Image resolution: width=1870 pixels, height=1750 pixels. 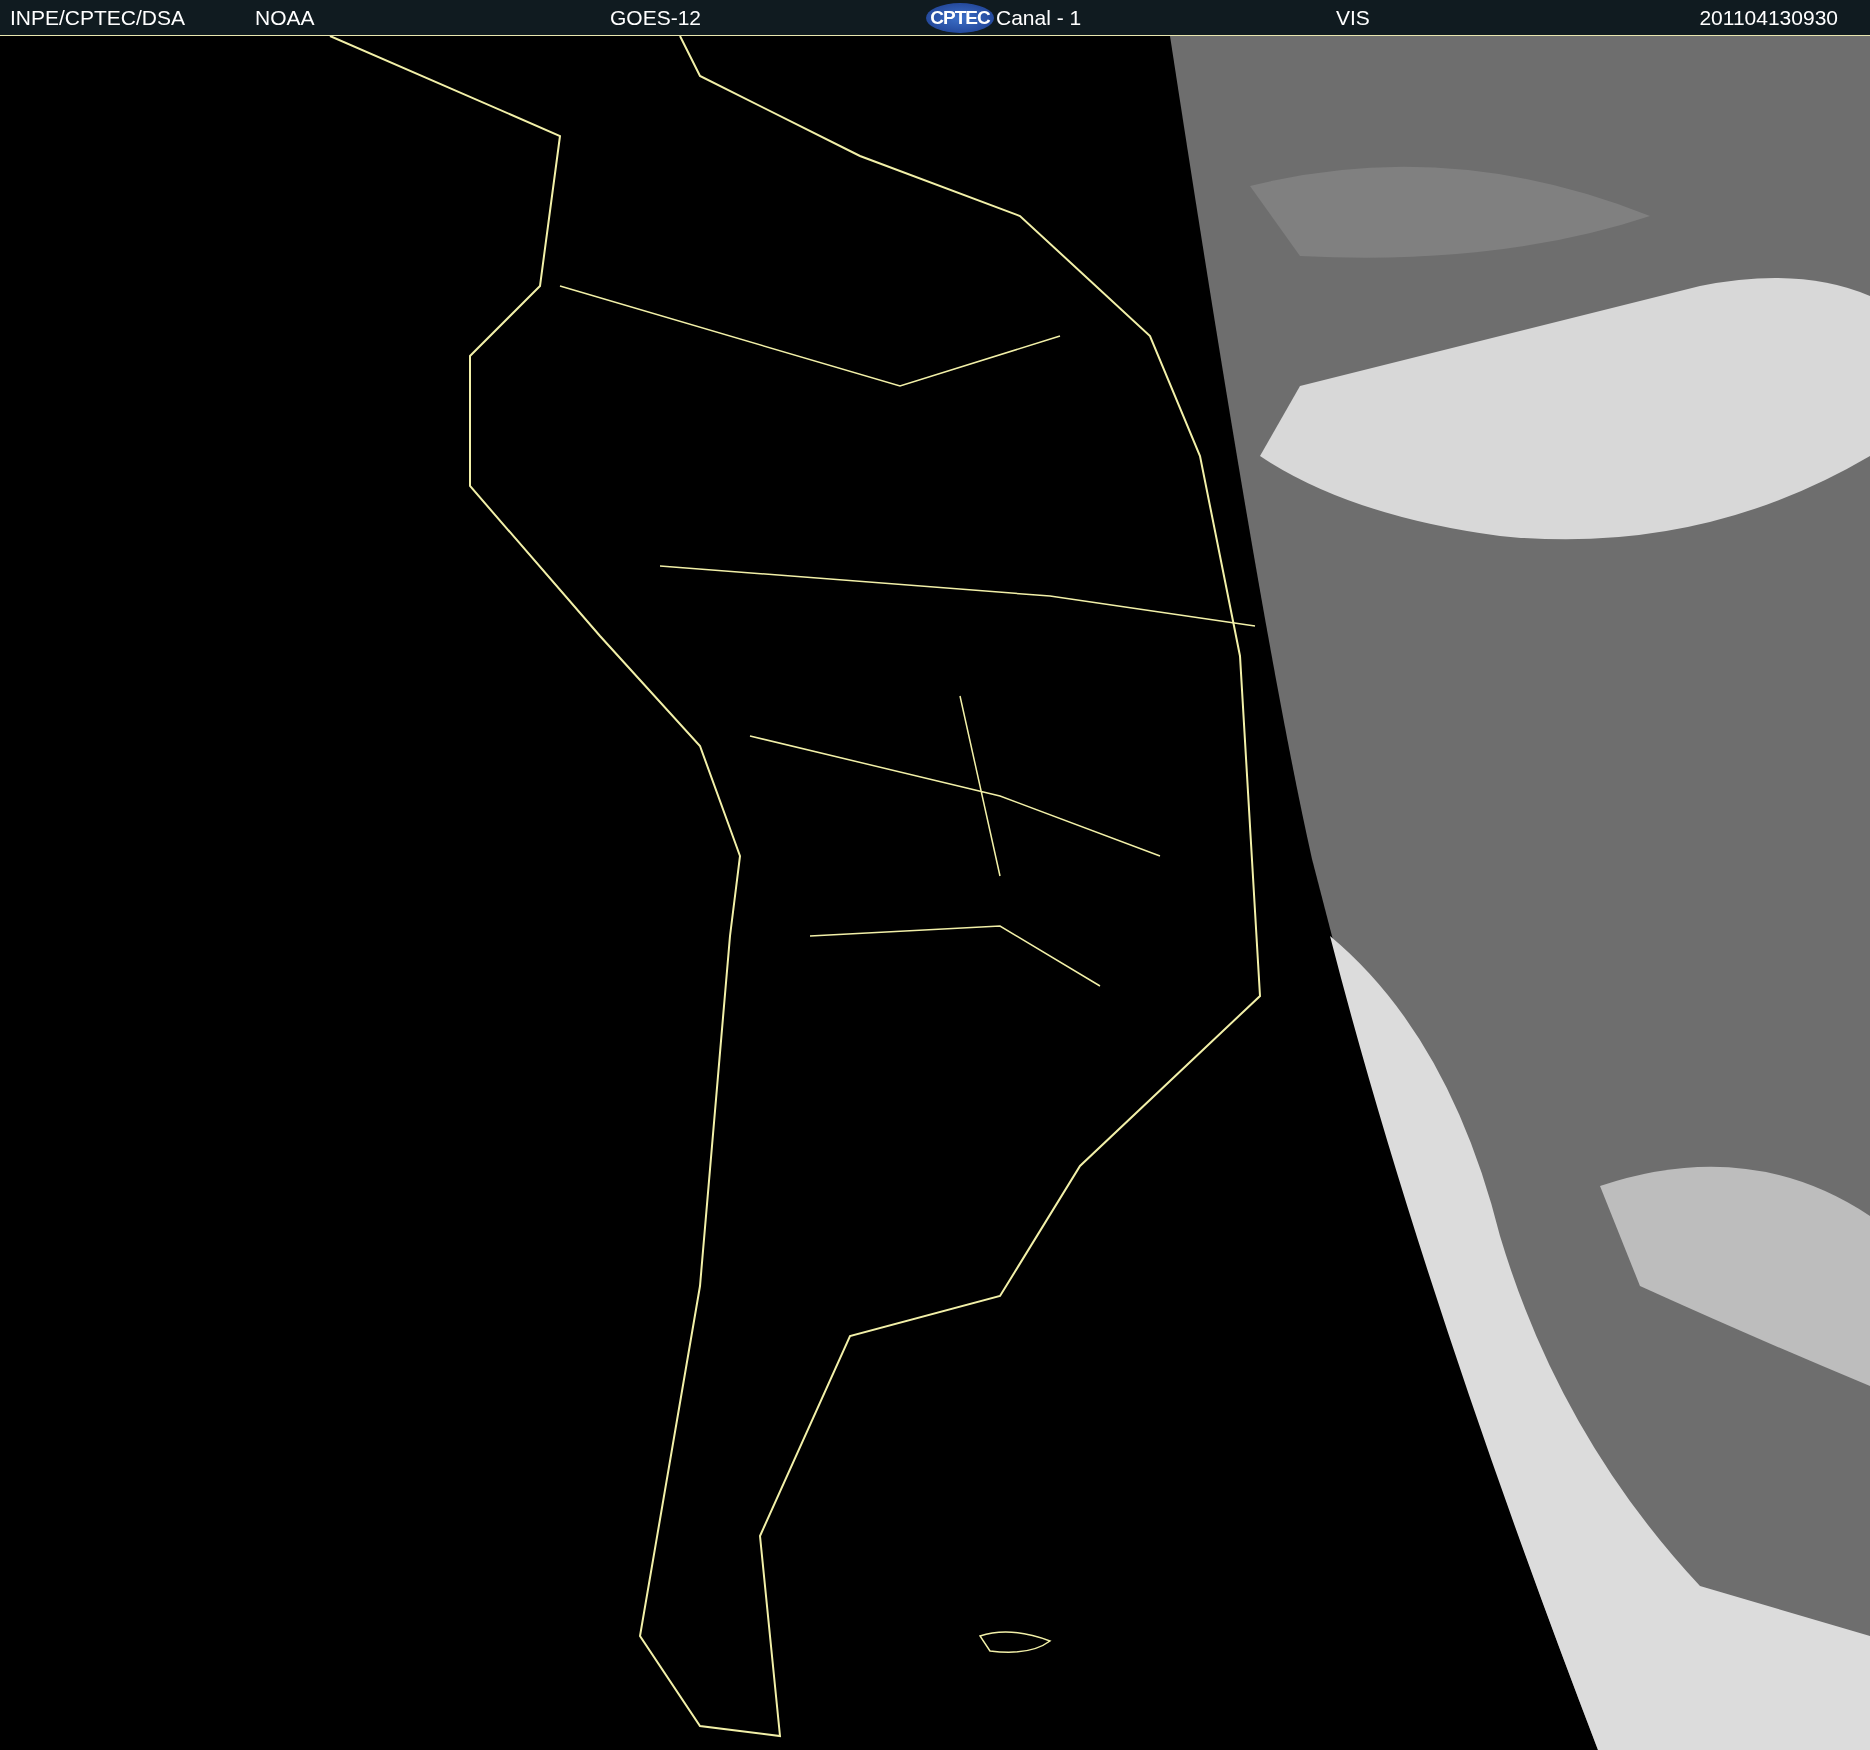 What do you see at coordinates (1353, 17) in the screenshot?
I see `band-label: VIS` at bounding box center [1353, 17].